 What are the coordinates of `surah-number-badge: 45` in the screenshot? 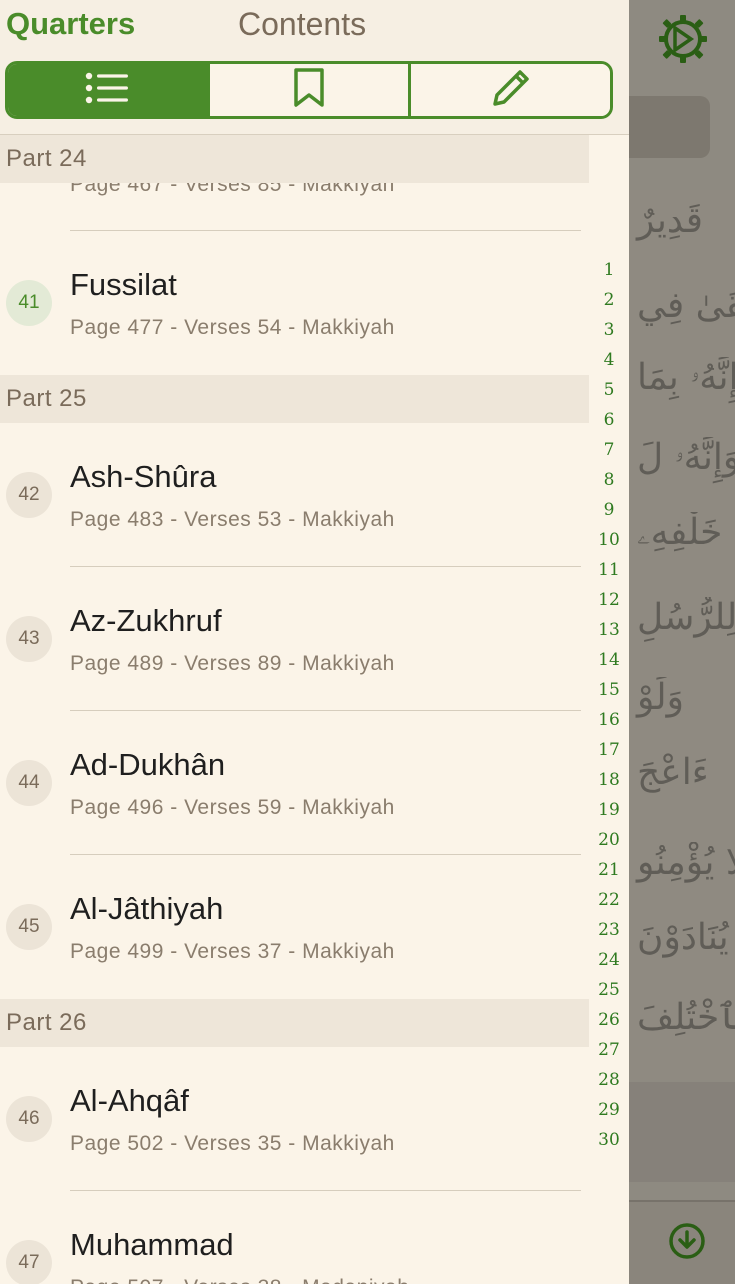 It's located at (29, 927).